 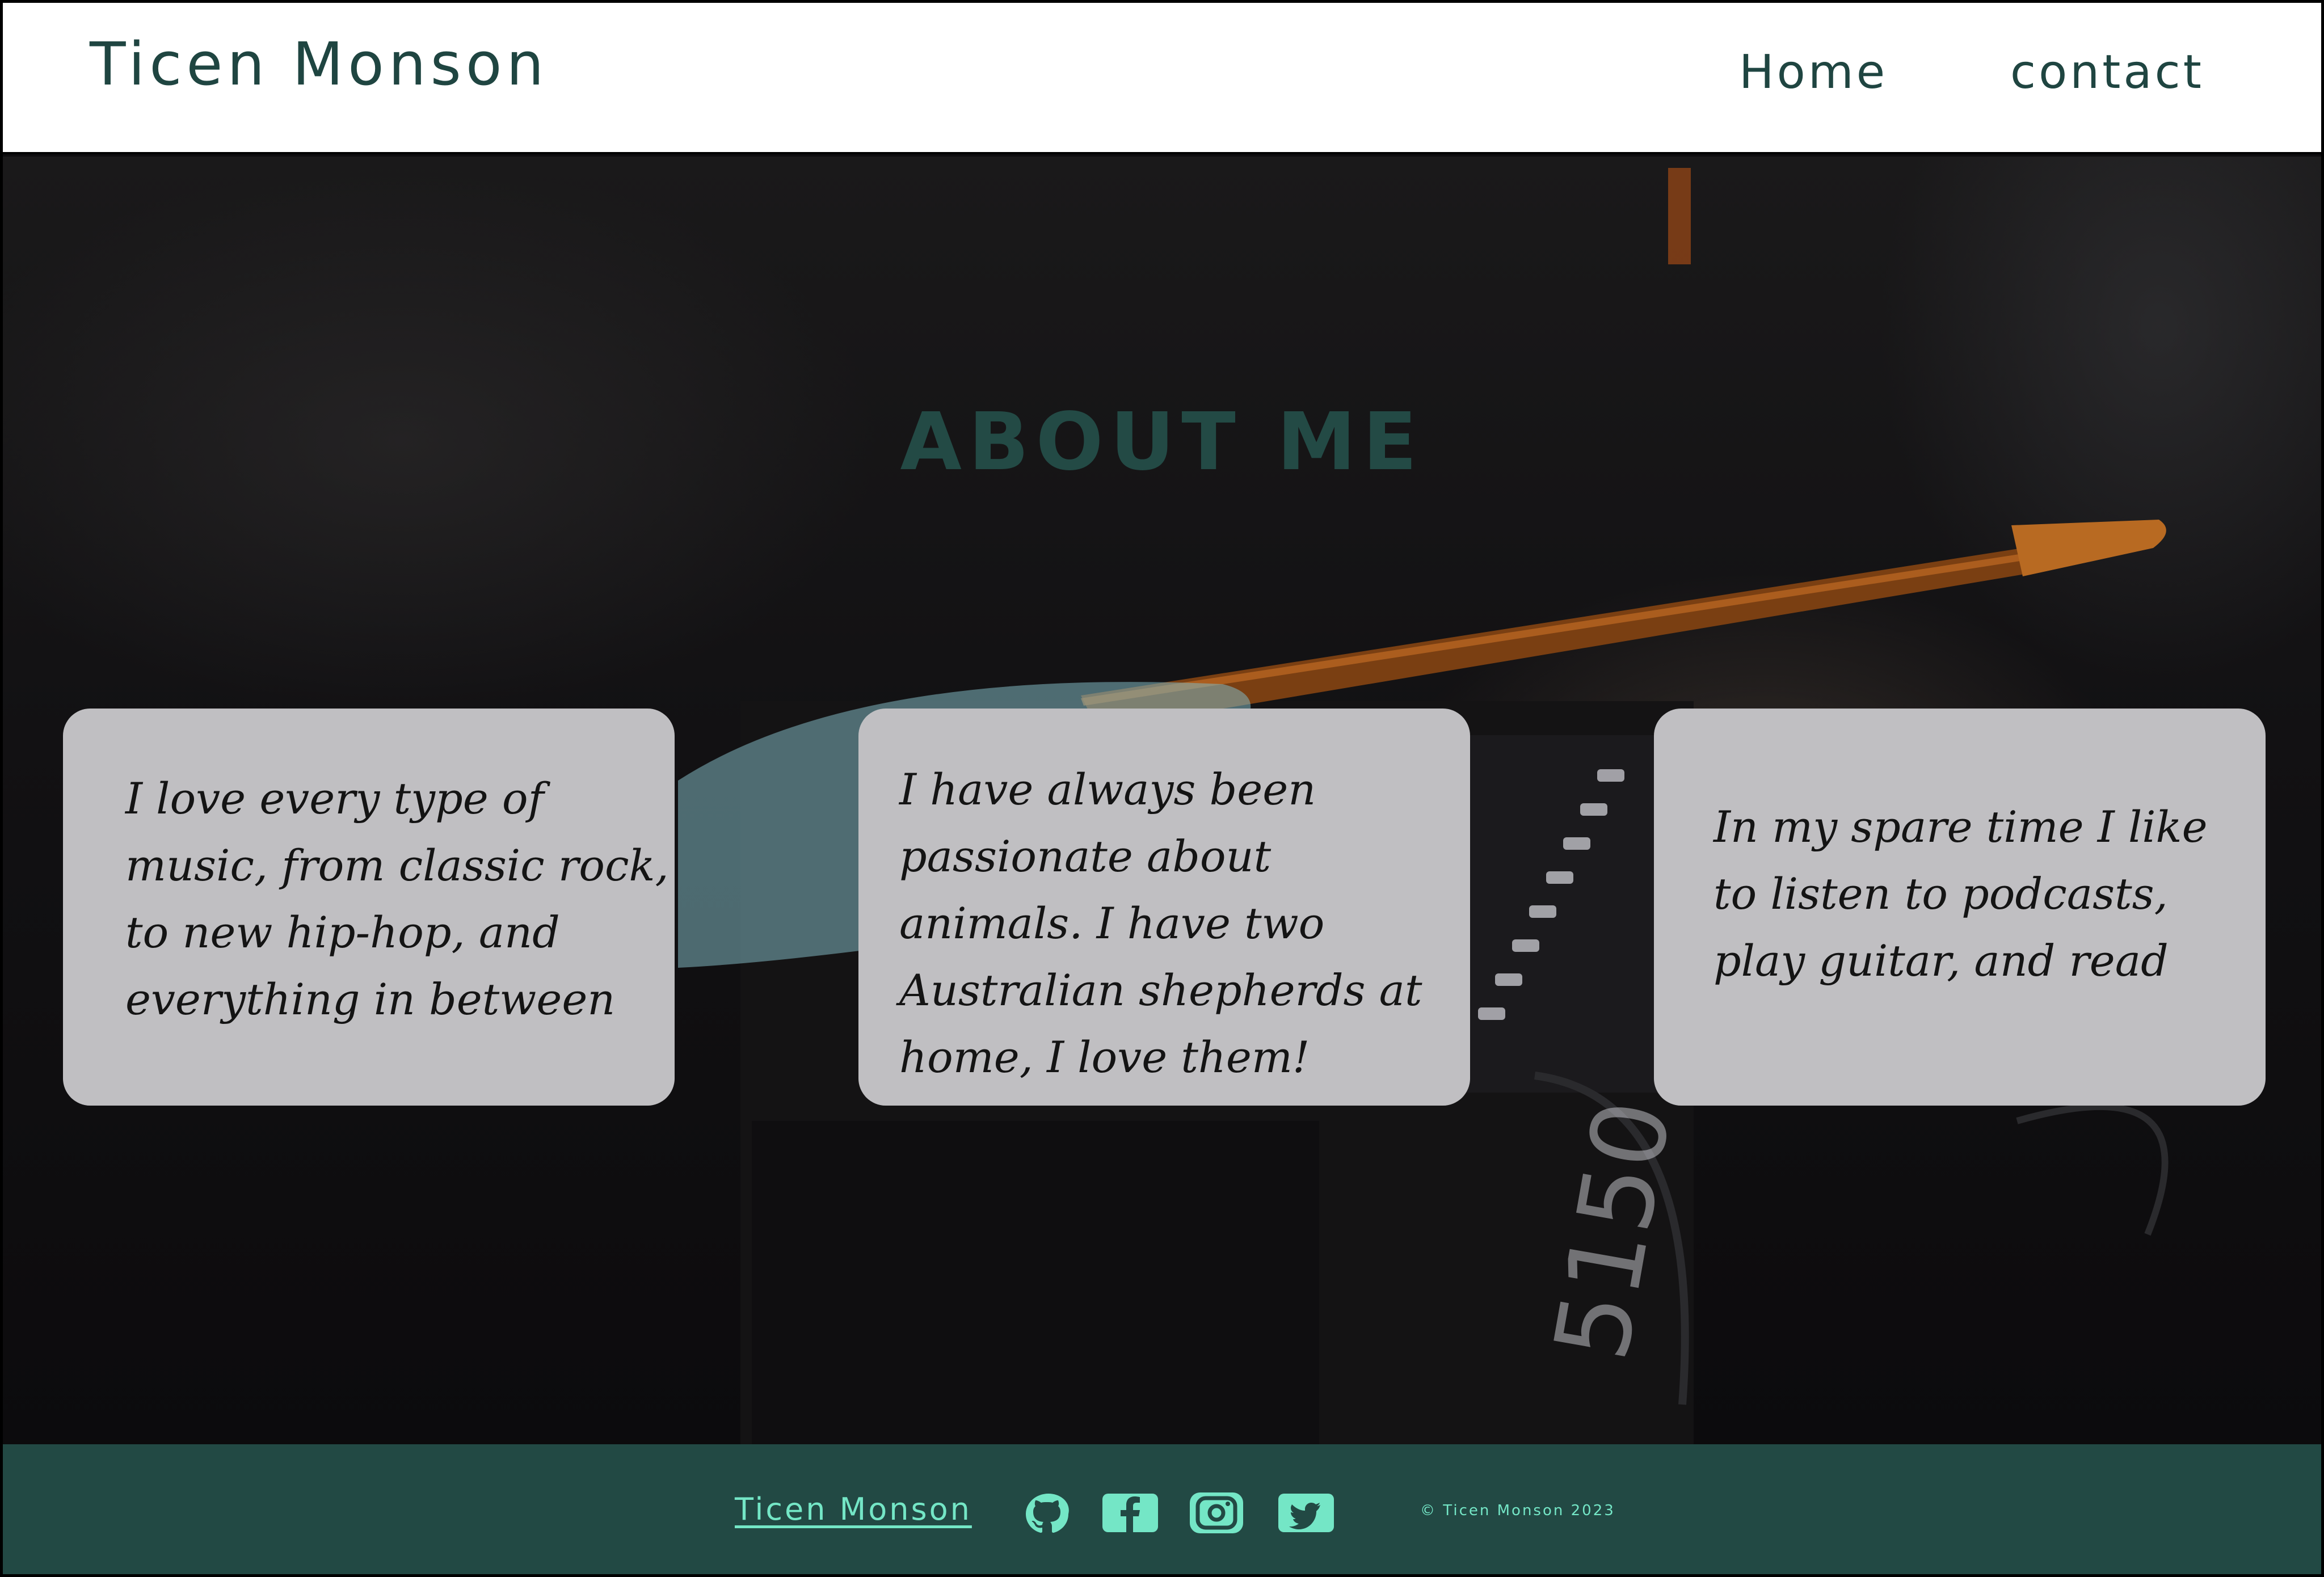 What do you see at coordinates (1517, 1510) in the screenshot?
I see `copyright-text: © Ticen Monson 2023` at bounding box center [1517, 1510].